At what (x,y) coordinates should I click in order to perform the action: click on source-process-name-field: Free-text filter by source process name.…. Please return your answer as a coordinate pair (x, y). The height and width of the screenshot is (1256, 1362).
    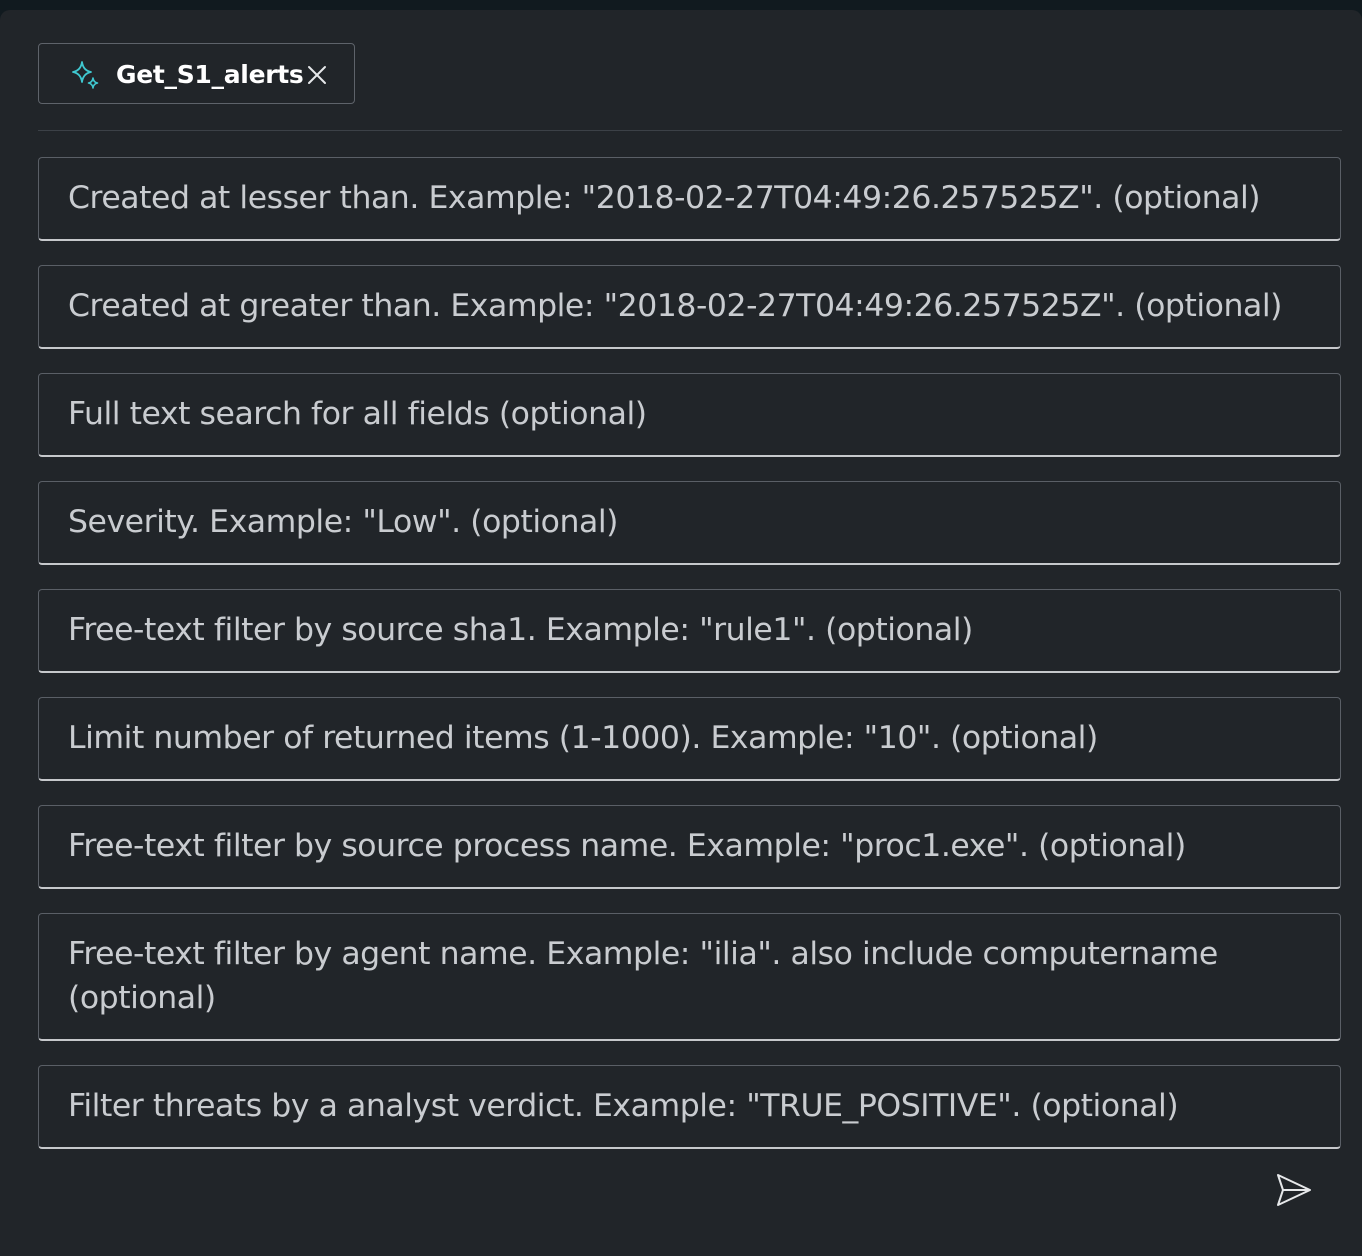
    Looking at the image, I should click on (689, 847).